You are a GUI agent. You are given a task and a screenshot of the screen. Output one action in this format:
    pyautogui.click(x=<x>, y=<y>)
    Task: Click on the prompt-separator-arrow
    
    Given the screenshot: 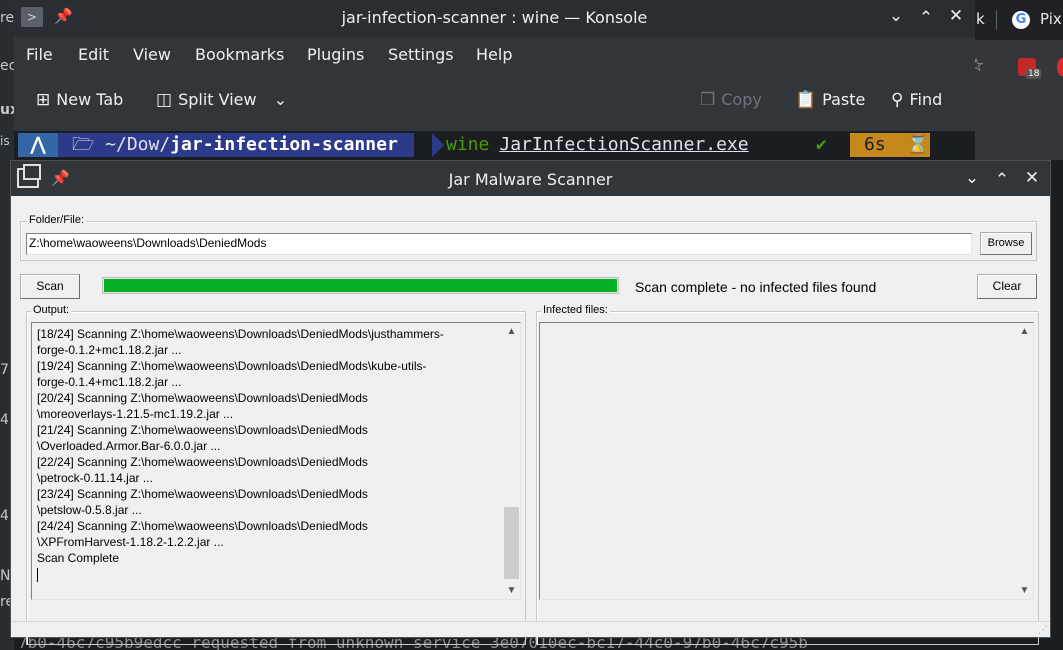 What is the action you would take?
    pyautogui.click(x=438, y=145)
    